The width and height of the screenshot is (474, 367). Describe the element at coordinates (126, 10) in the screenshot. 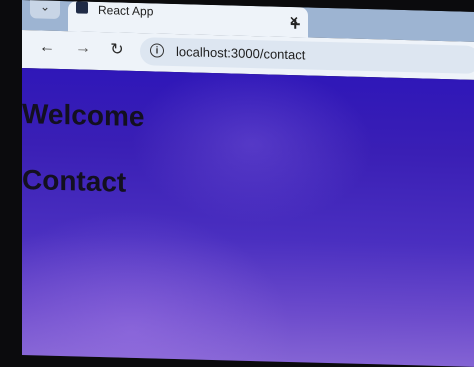

I see `tab-title: React App` at that location.